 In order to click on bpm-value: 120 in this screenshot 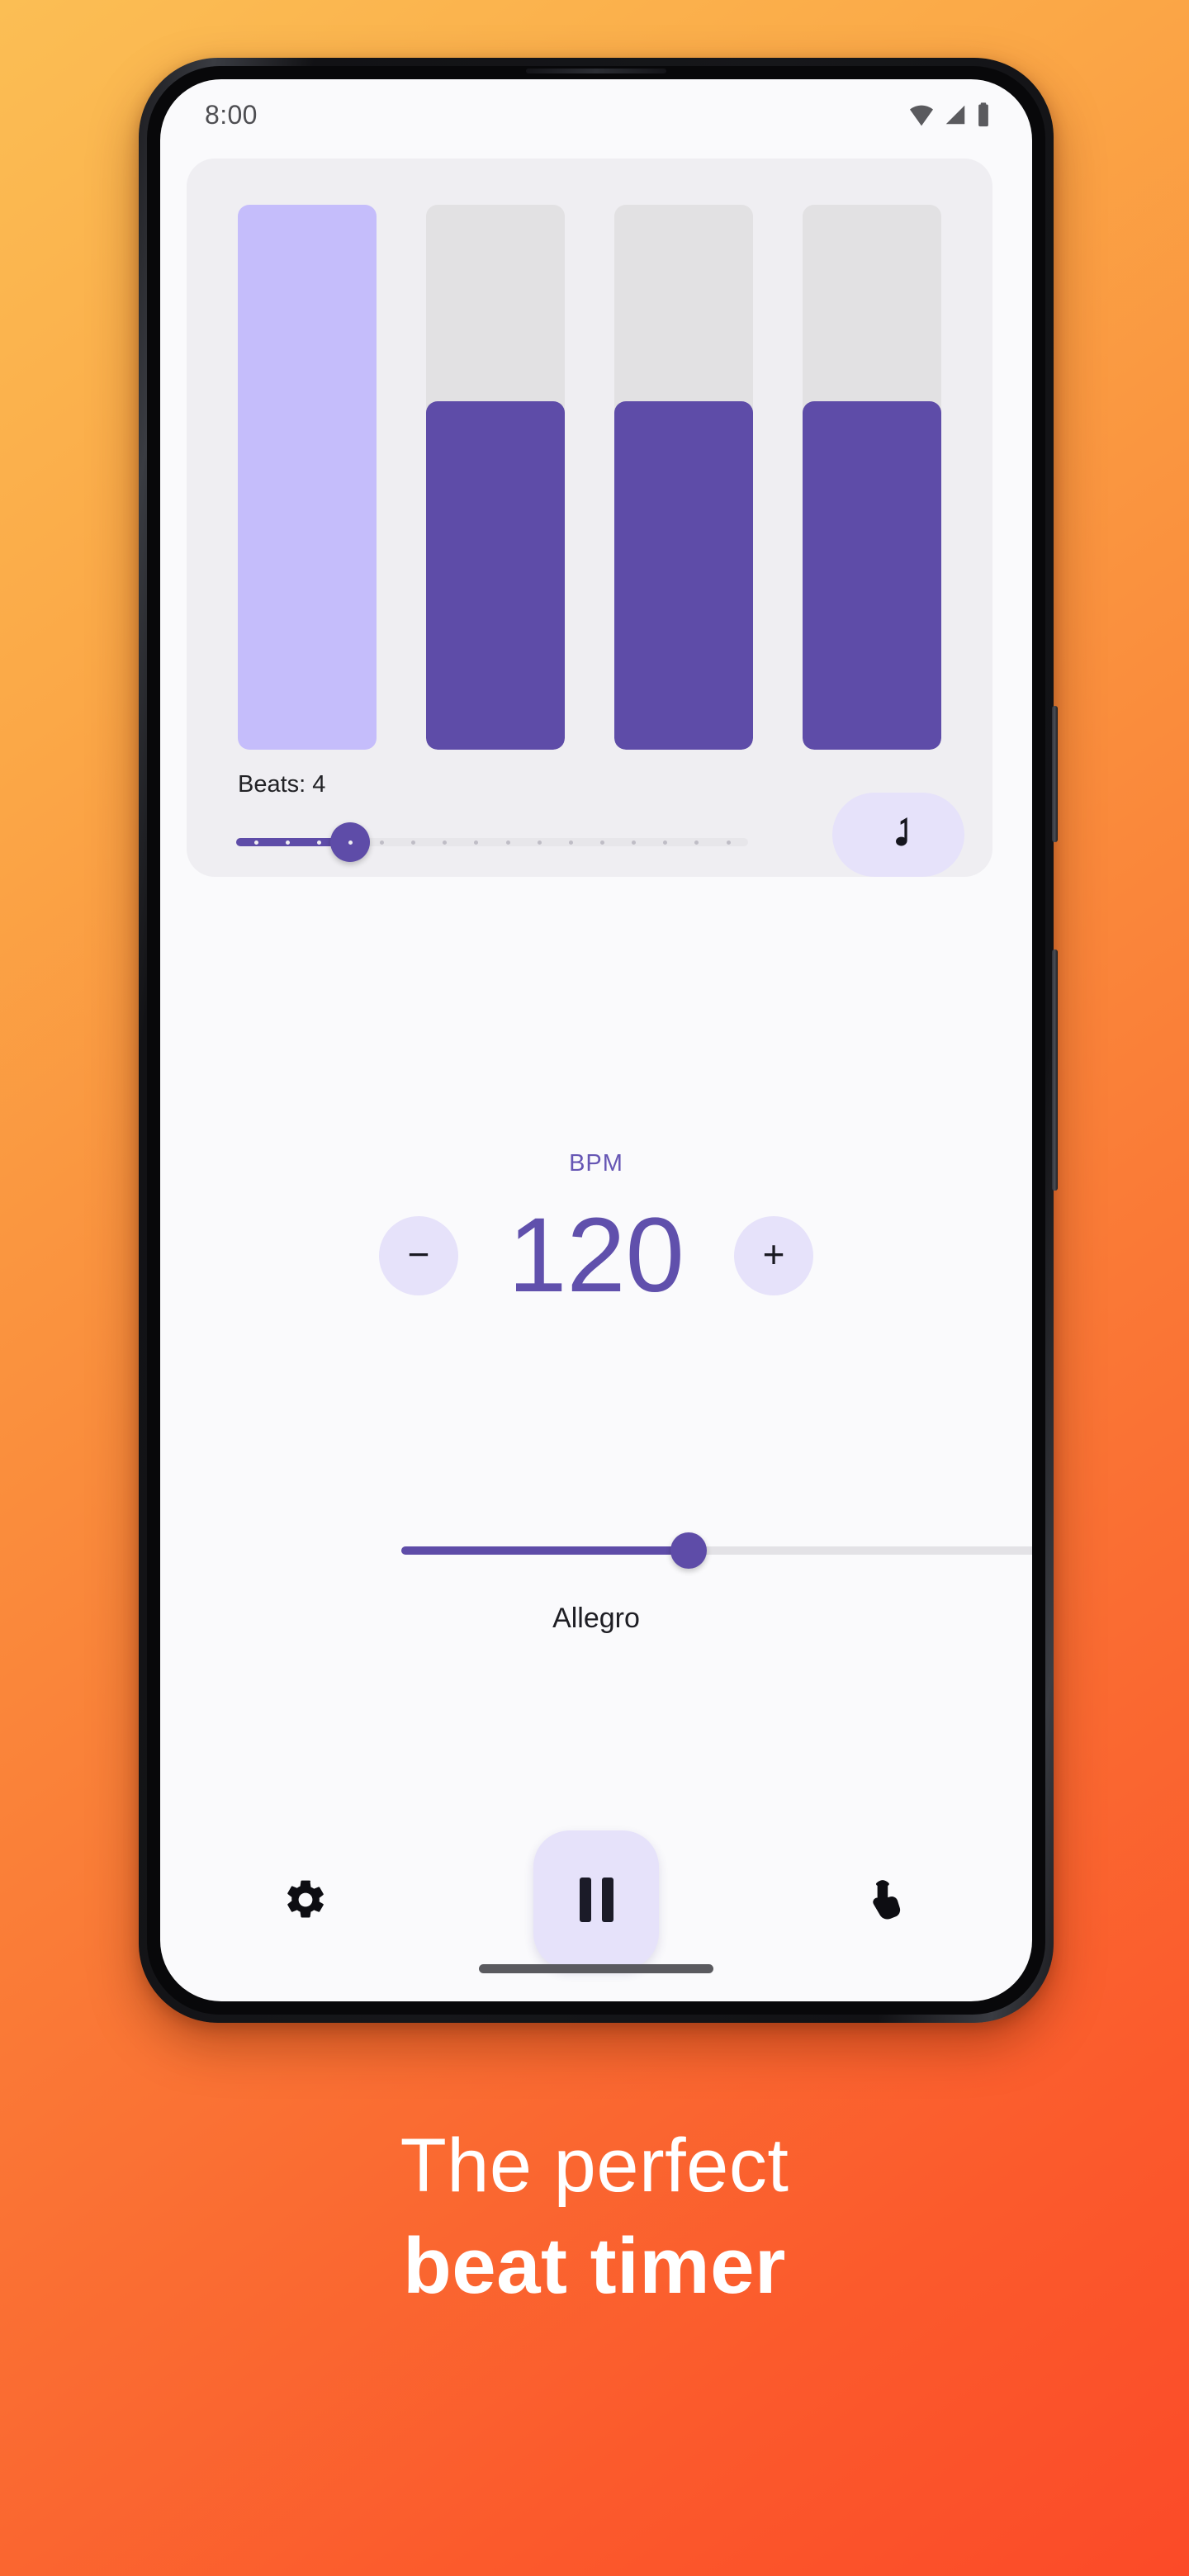, I will do `click(596, 1255)`.